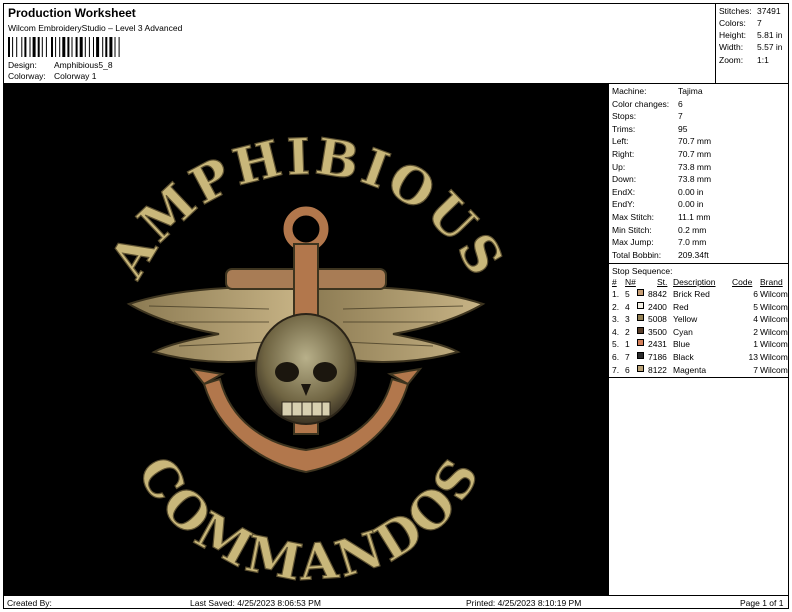  What do you see at coordinates (690, 369) in the screenshot?
I see `thread-description: Magenta` at bounding box center [690, 369].